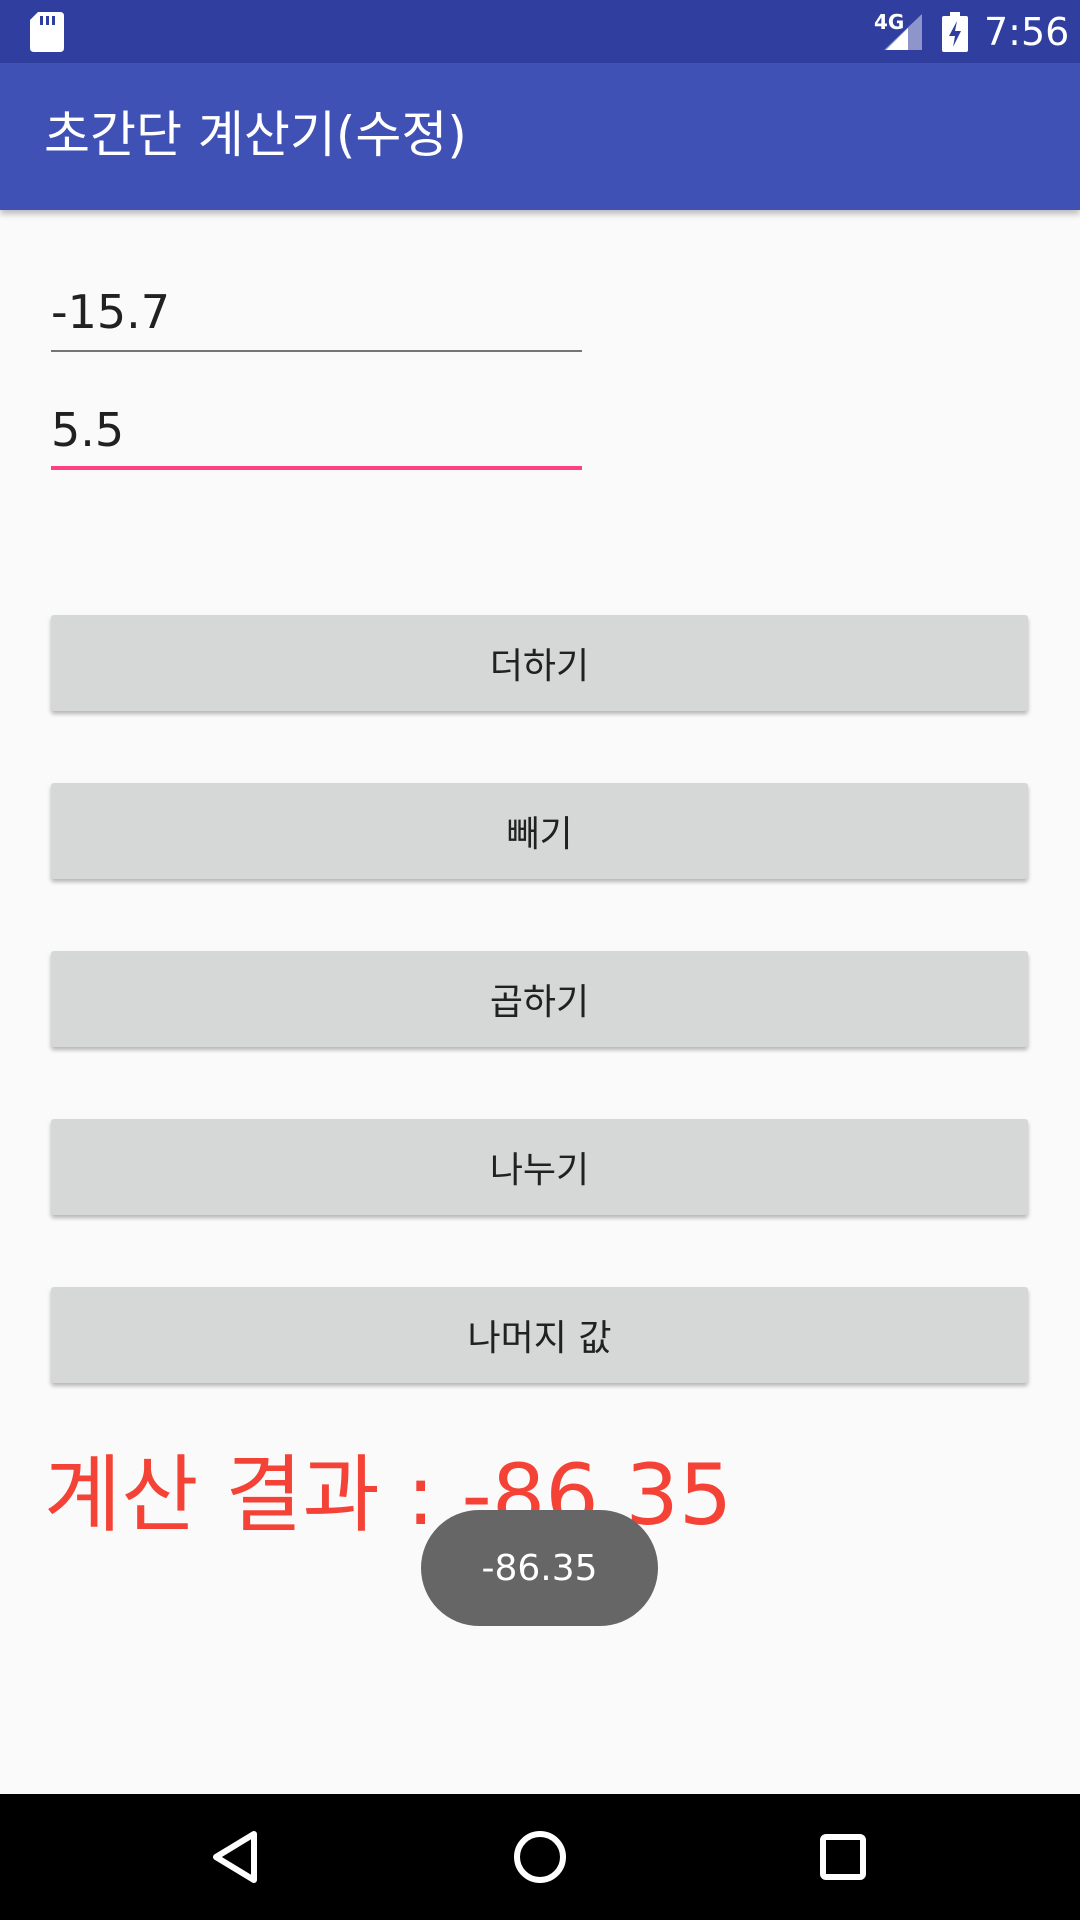 The width and height of the screenshot is (1080, 1920). Describe the element at coordinates (903, 32) in the screenshot. I see `signal-icon` at that location.